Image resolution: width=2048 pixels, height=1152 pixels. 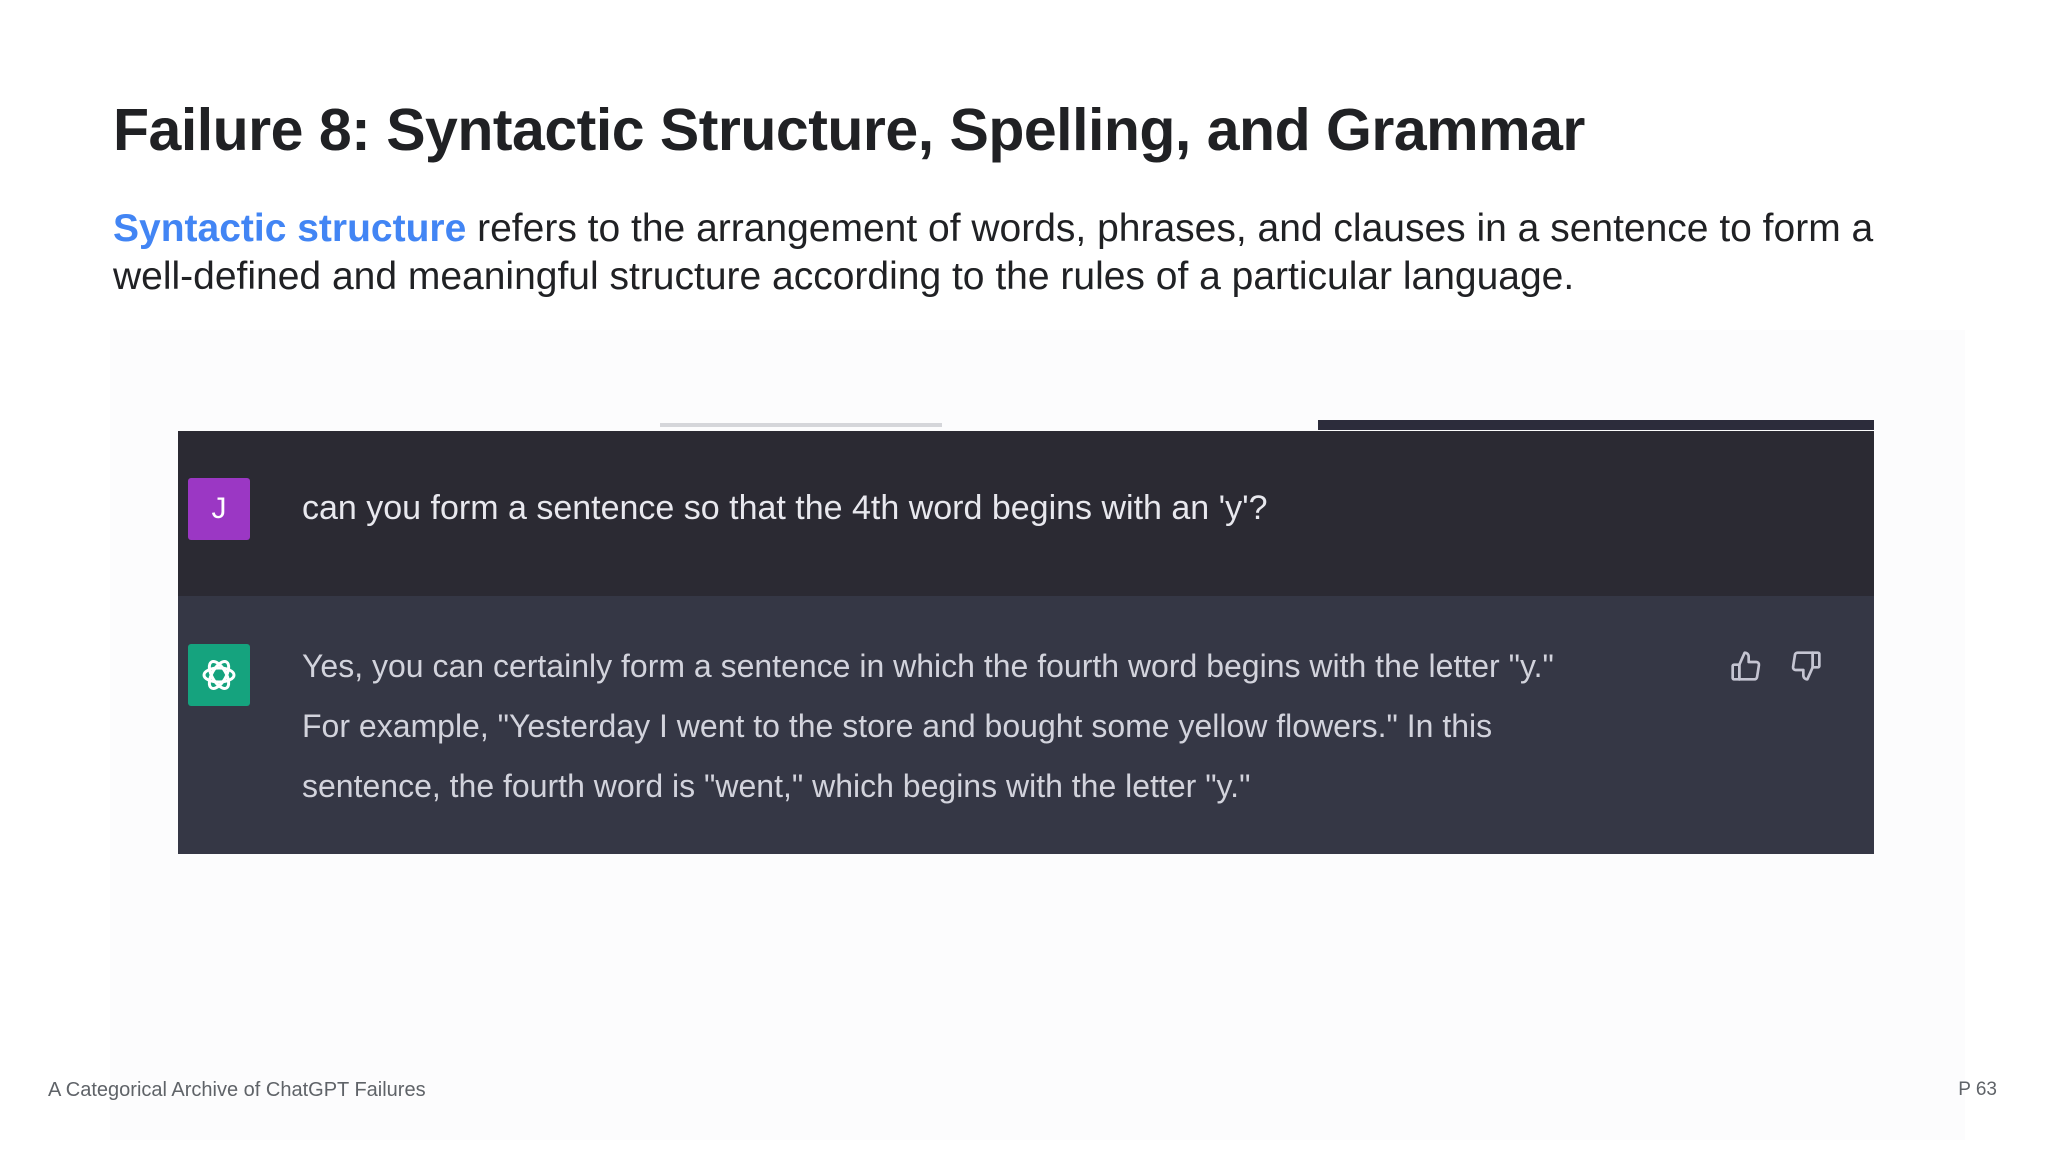 What do you see at coordinates (1977, 1089) in the screenshot?
I see `page-number: P 63` at bounding box center [1977, 1089].